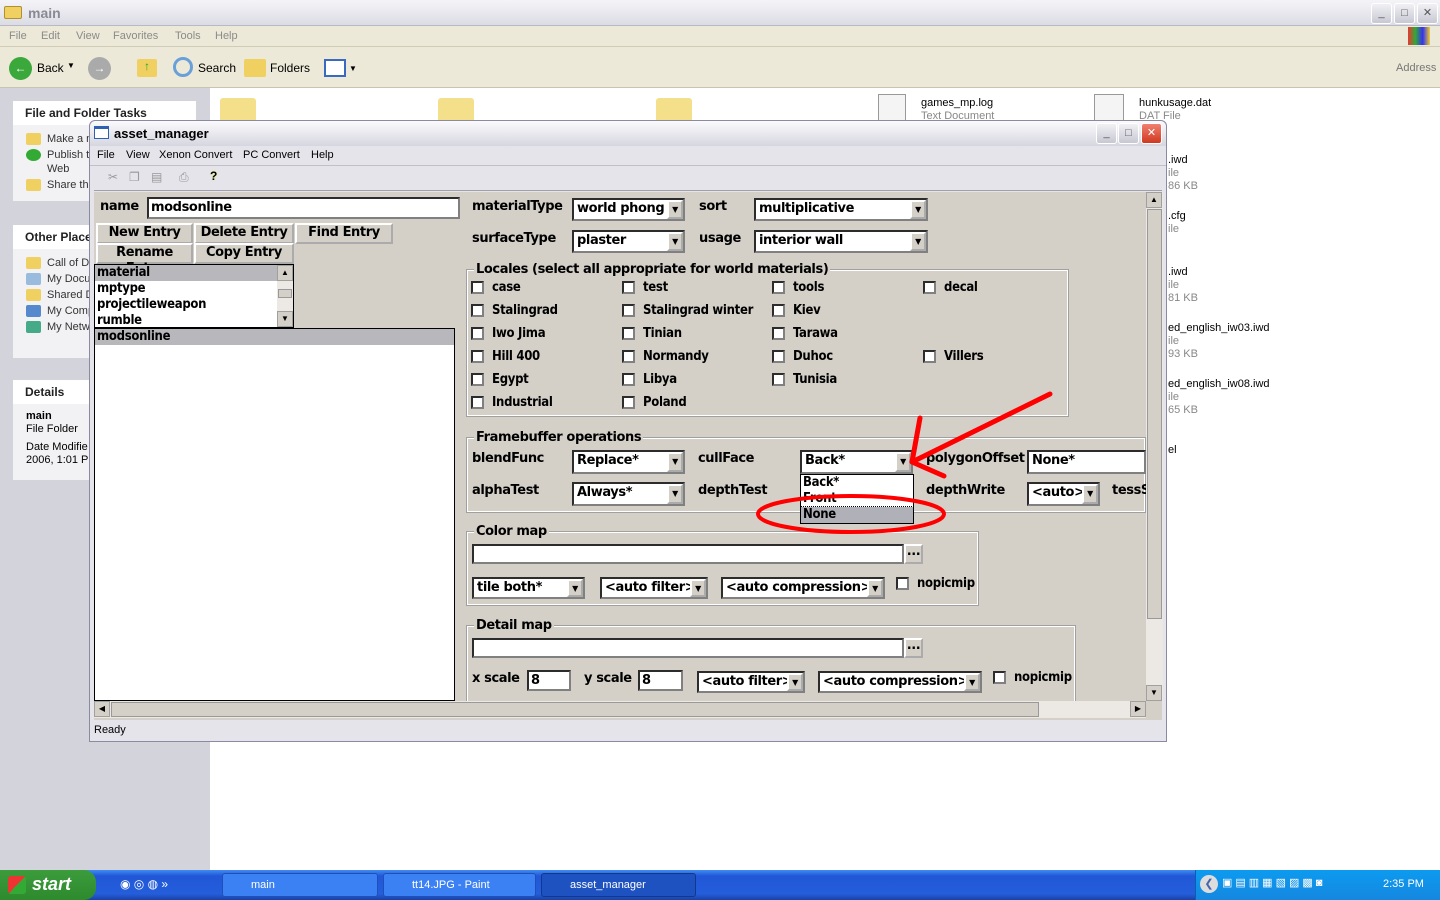 The width and height of the screenshot is (1440, 900). Describe the element at coordinates (618, 885) in the screenshot. I see `taskbar-item-asset-manager: asset_manager` at that location.